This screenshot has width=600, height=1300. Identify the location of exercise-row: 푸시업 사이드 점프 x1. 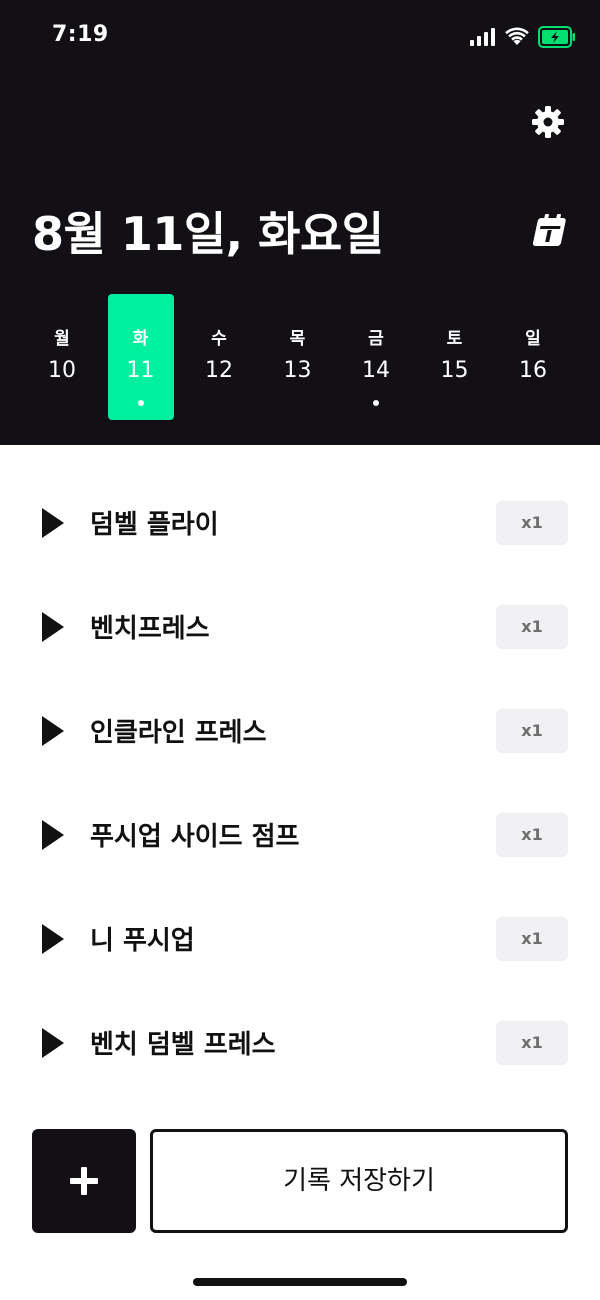
(300, 834).